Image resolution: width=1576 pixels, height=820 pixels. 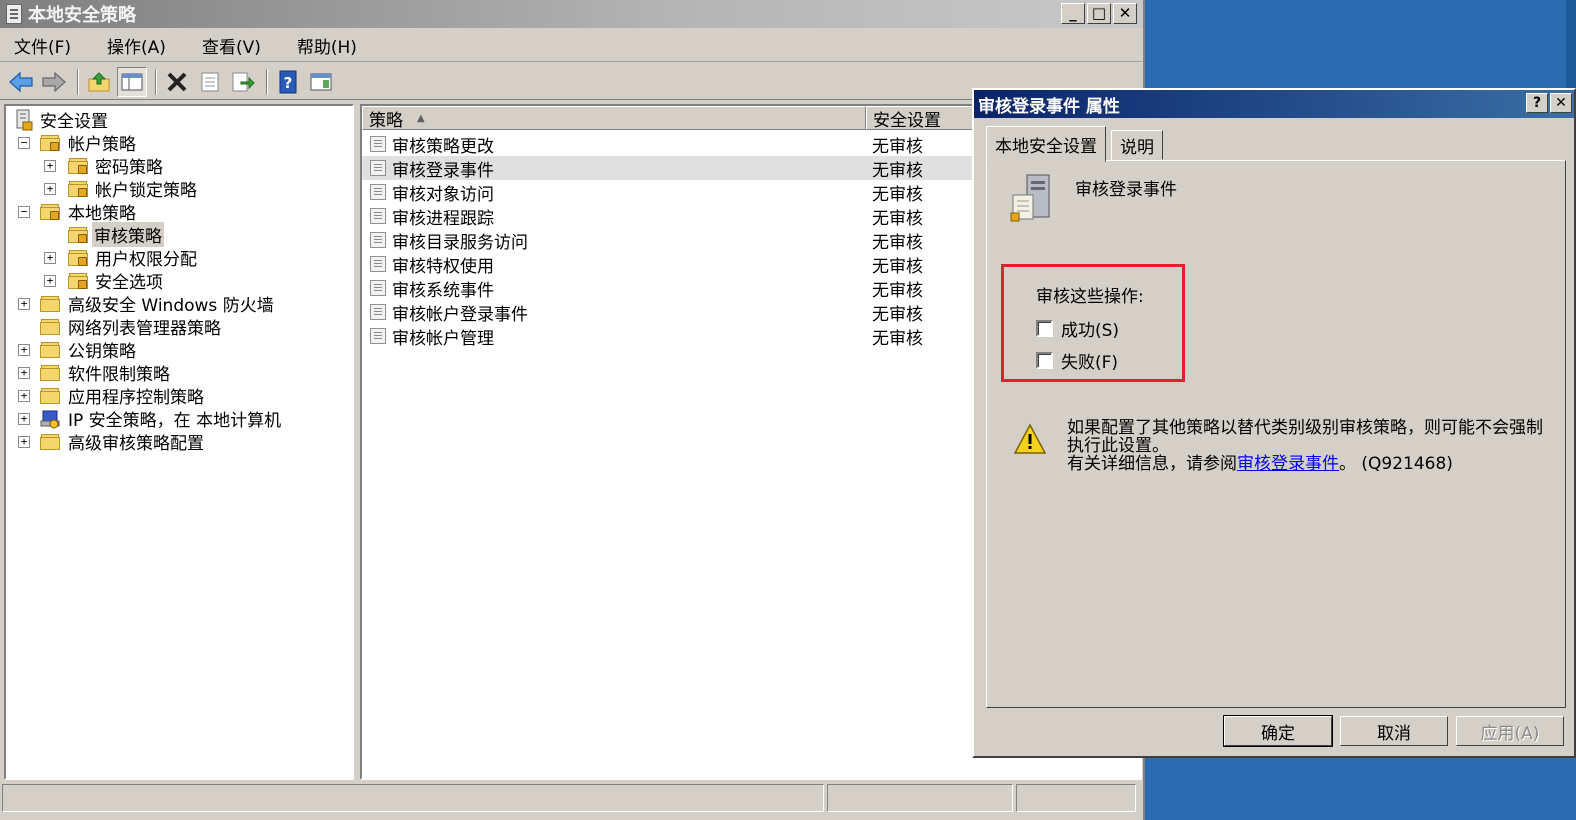 I want to click on export-list-button, so click(x=243, y=82).